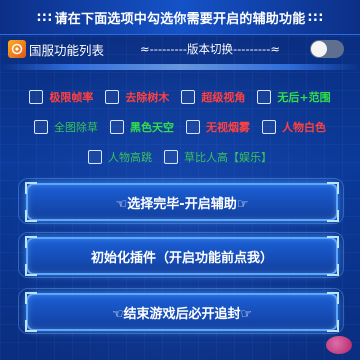  What do you see at coordinates (71, 97) in the screenshot?
I see `option-label: 极限帧率` at bounding box center [71, 97].